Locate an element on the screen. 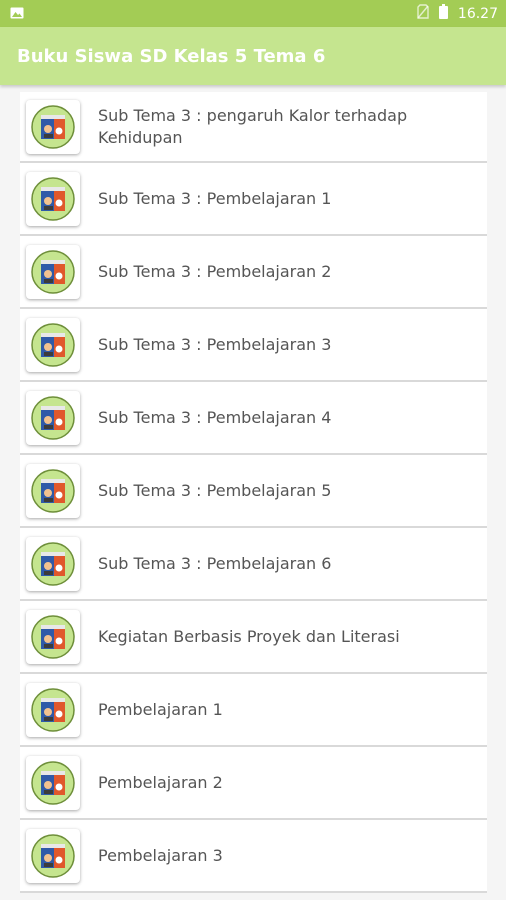 The width and height of the screenshot is (506, 900). list-item-label: Sub Tema 3 : Pembelajaran 2 is located at coordinates (215, 271).